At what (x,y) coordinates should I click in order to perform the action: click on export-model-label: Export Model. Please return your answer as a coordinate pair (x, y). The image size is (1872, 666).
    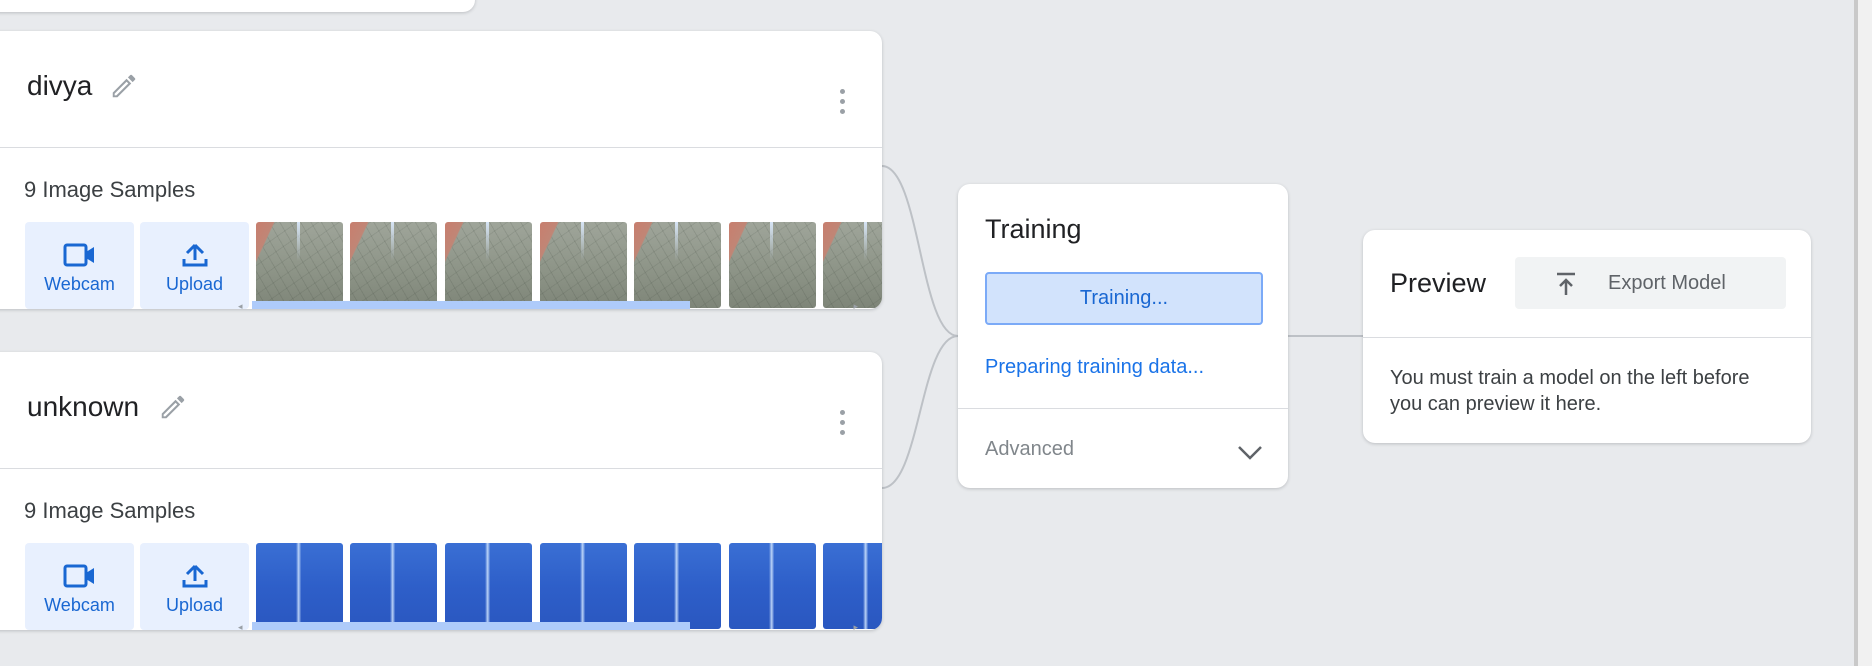
    Looking at the image, I should click on (1667, 283).